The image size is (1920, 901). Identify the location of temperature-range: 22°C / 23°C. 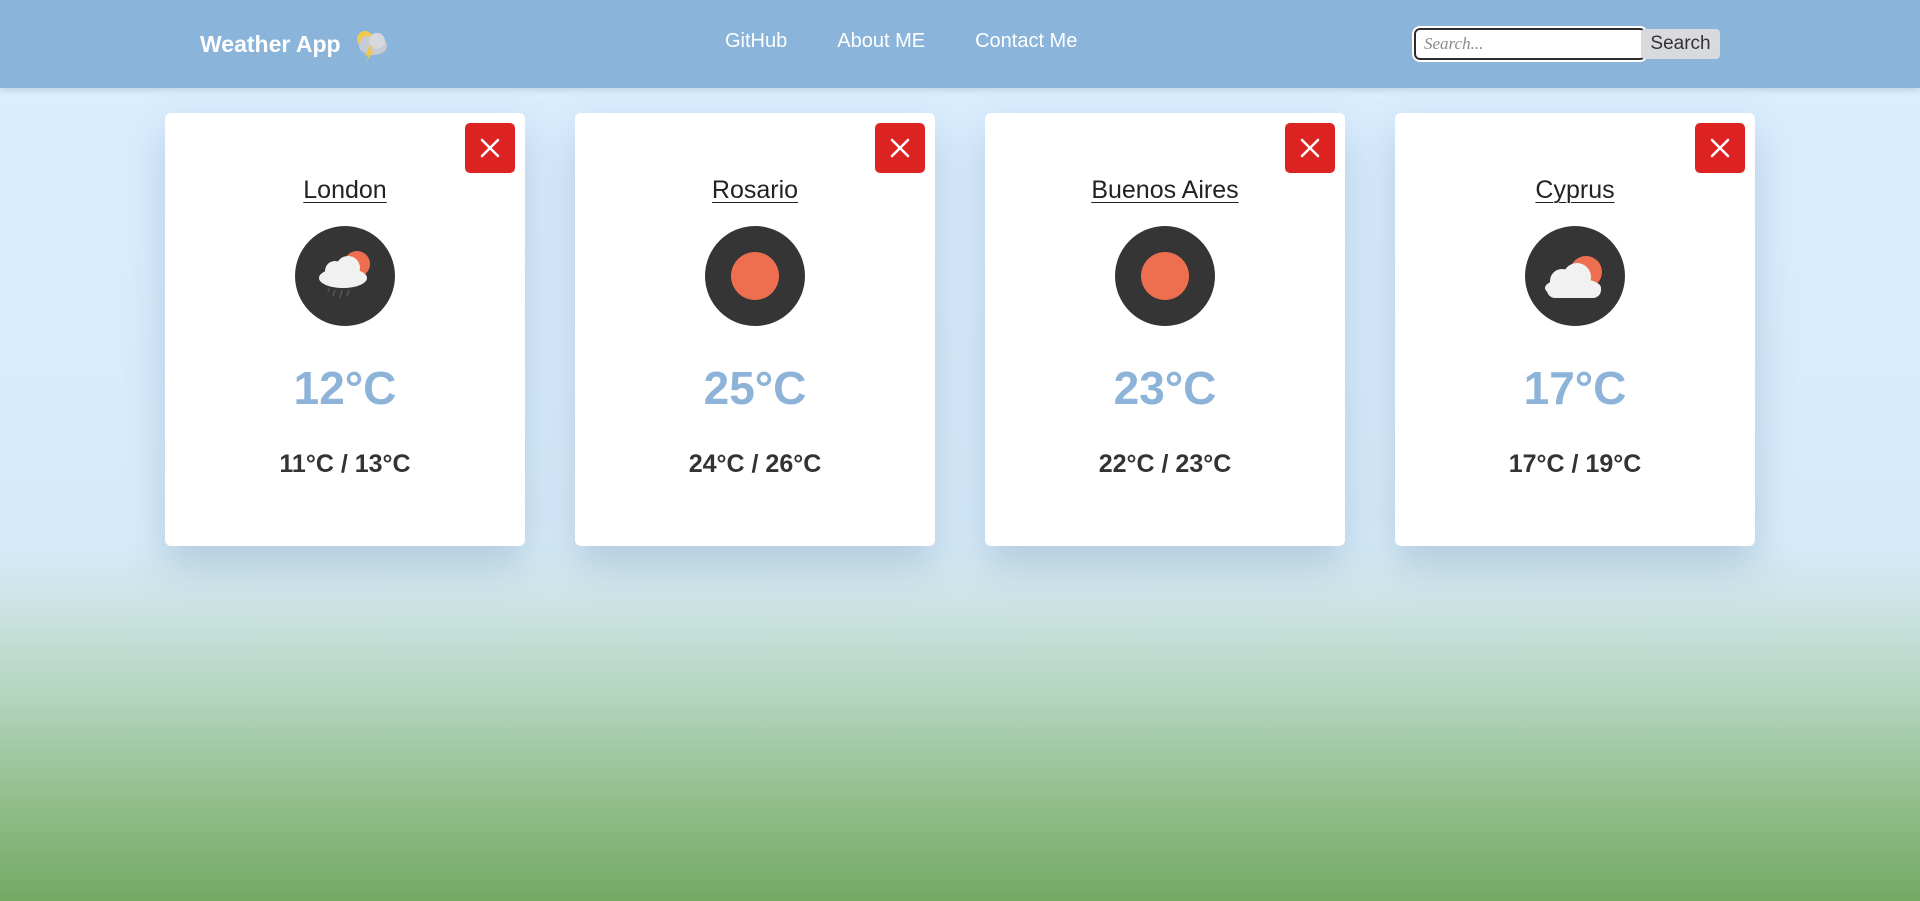
(1165, 464).